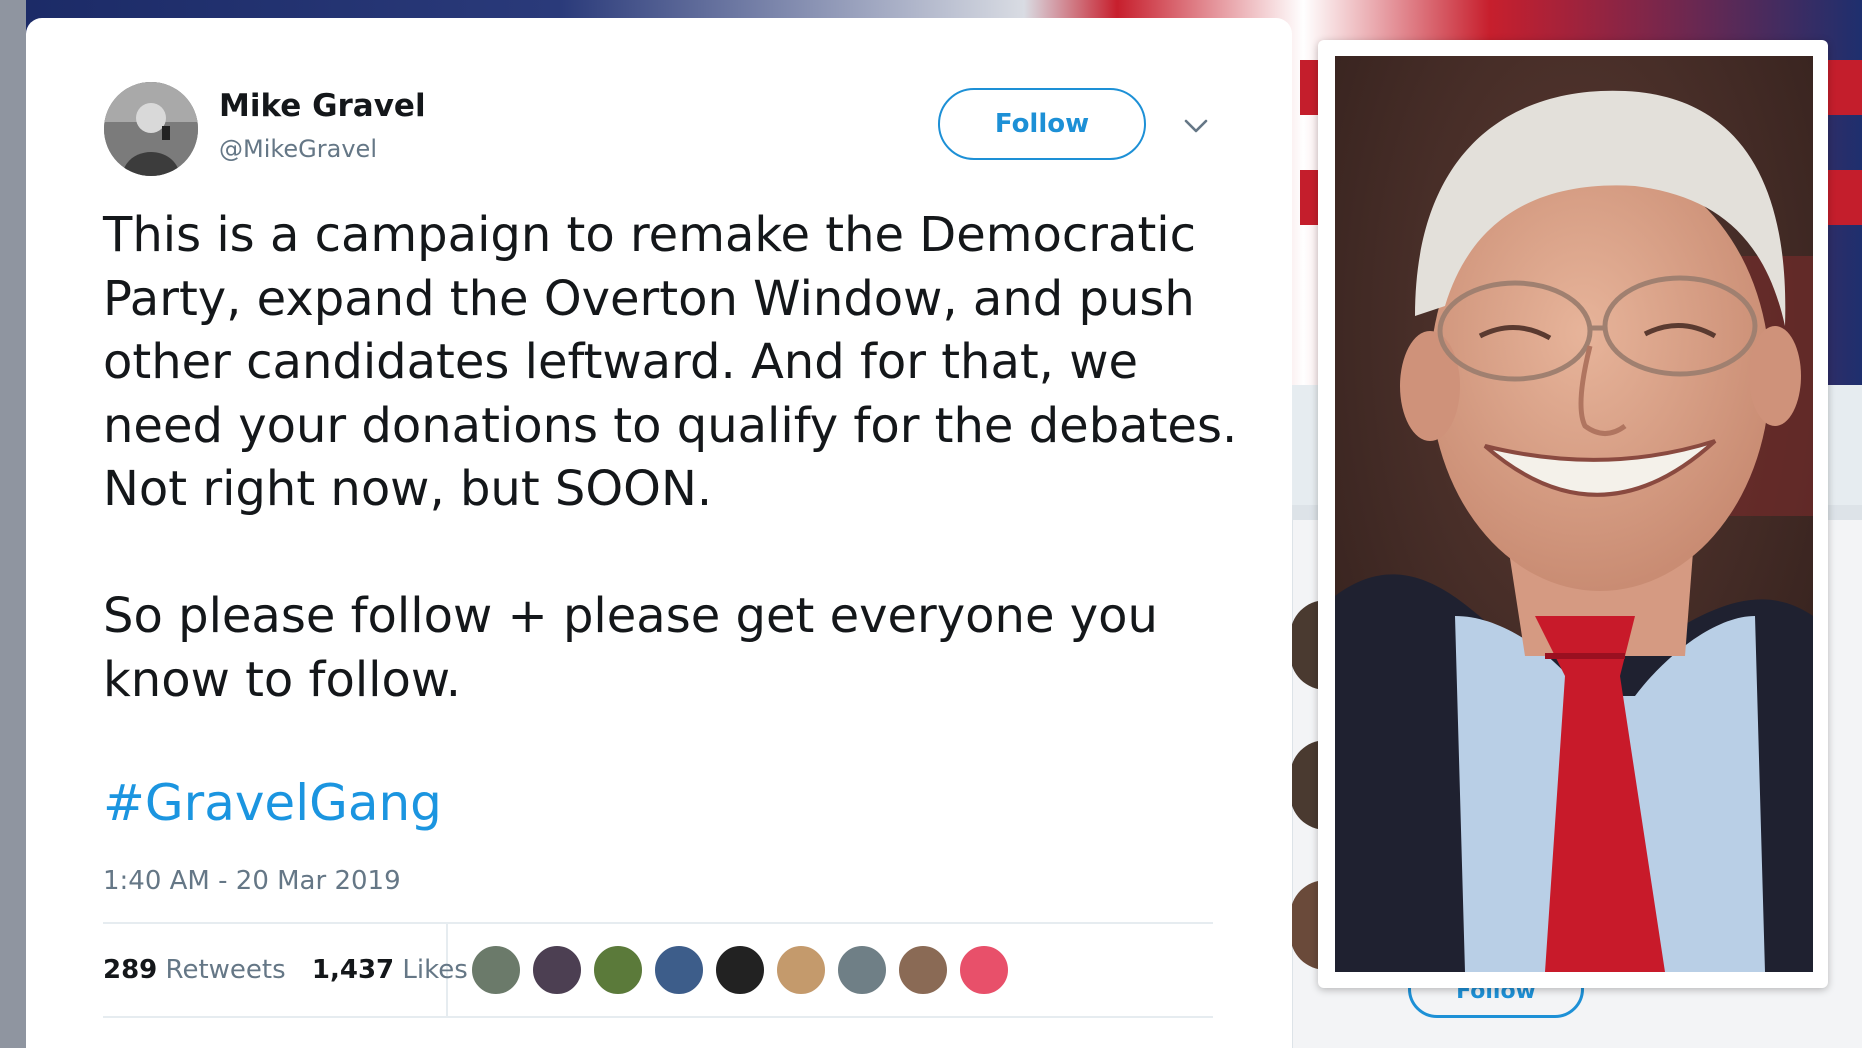 This screenshot has width=1862, height=1048. Describe the element at coordinates (225, 970) in the screenshot. I see `retweet-label: Retweets` at that location.